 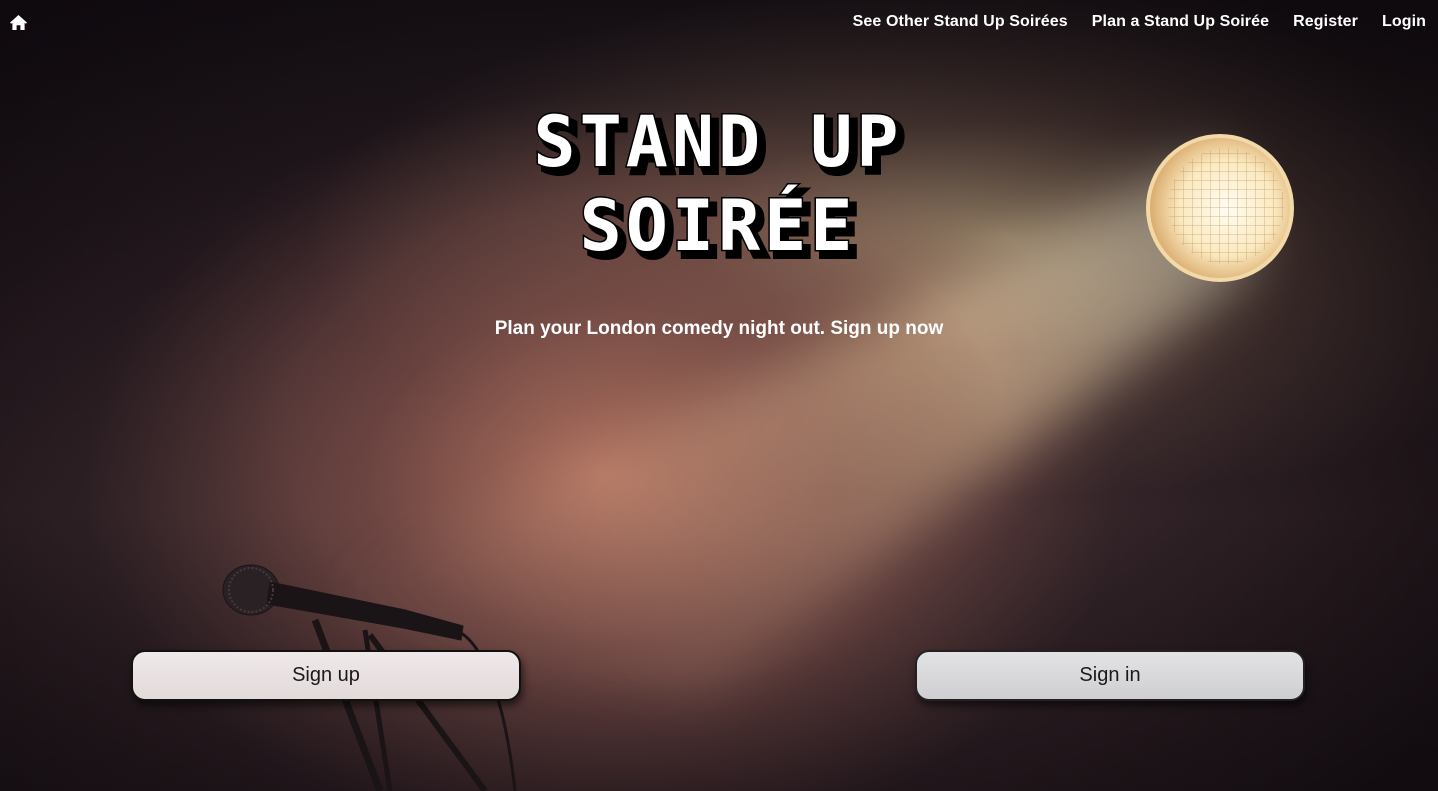 I want to click on tagline-text: Plan your London comedy night out., so click(x=660, y=328).